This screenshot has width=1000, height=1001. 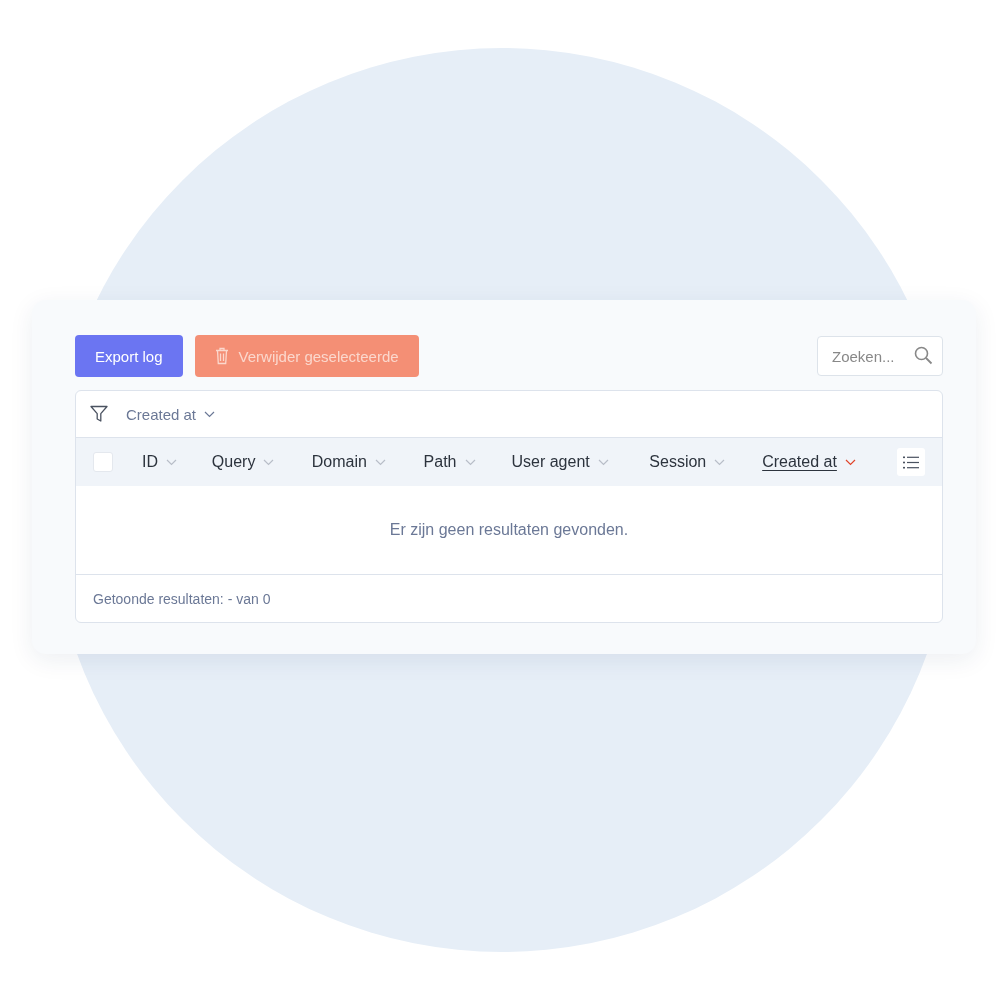 What do you see at coordinates (221, 356) in the screenshot?
I see `trash-icon` at bounding box center [221, 356].